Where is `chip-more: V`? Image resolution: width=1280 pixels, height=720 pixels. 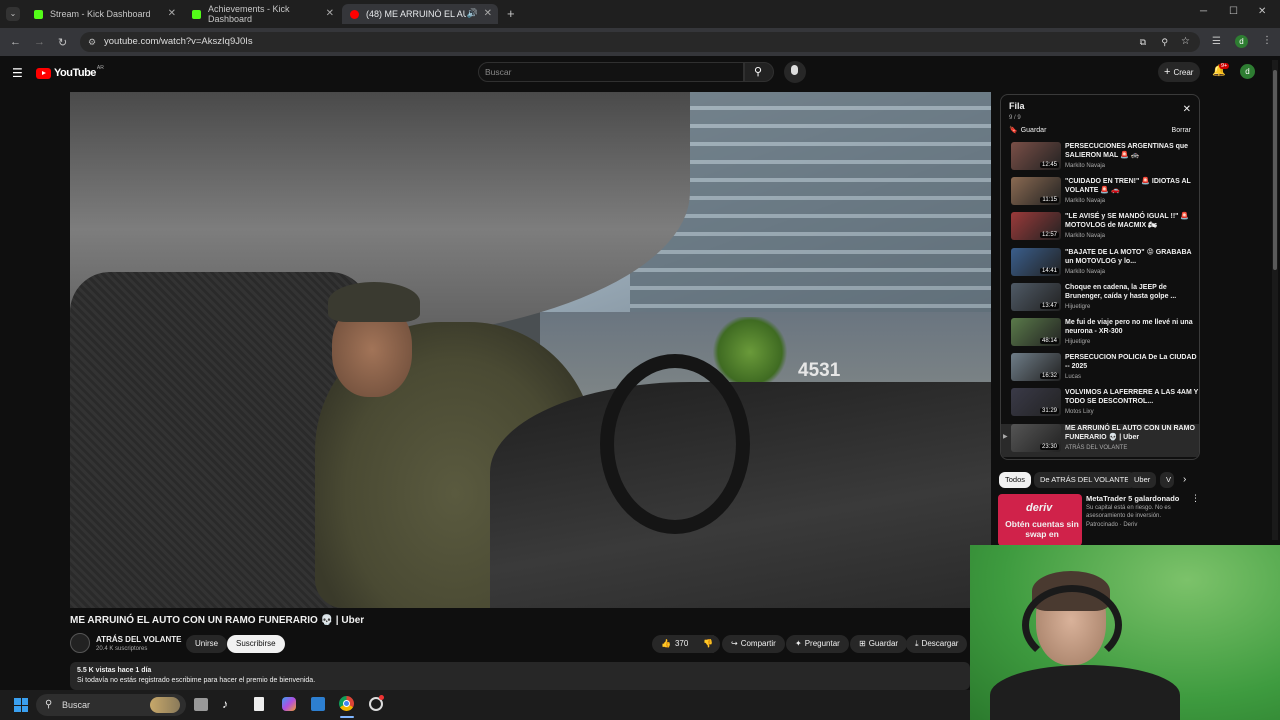
chip-more: V is located at coordinates (1167, 480).